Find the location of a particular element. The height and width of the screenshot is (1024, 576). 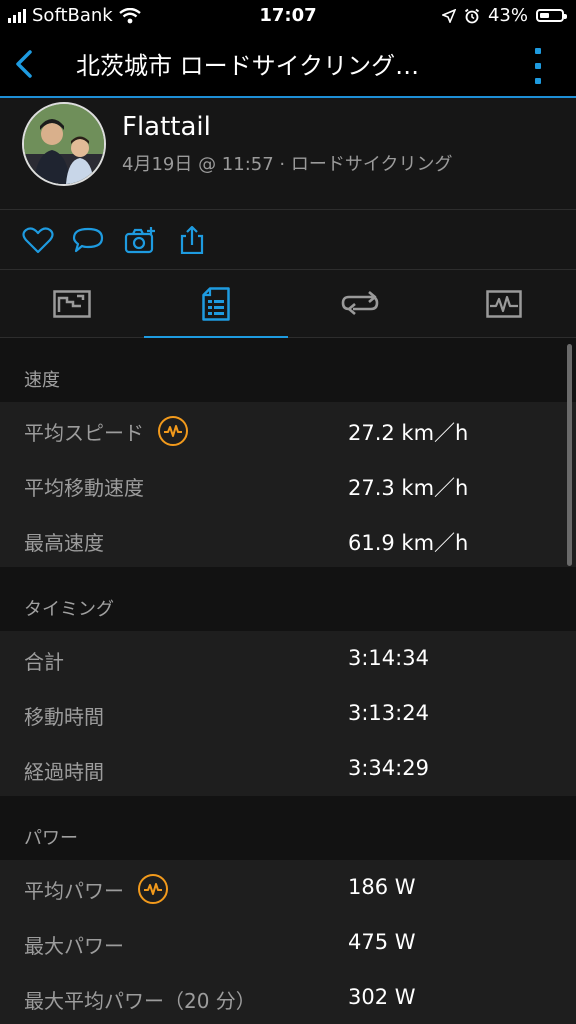

chart-icon is located at coordinates (504, 304).